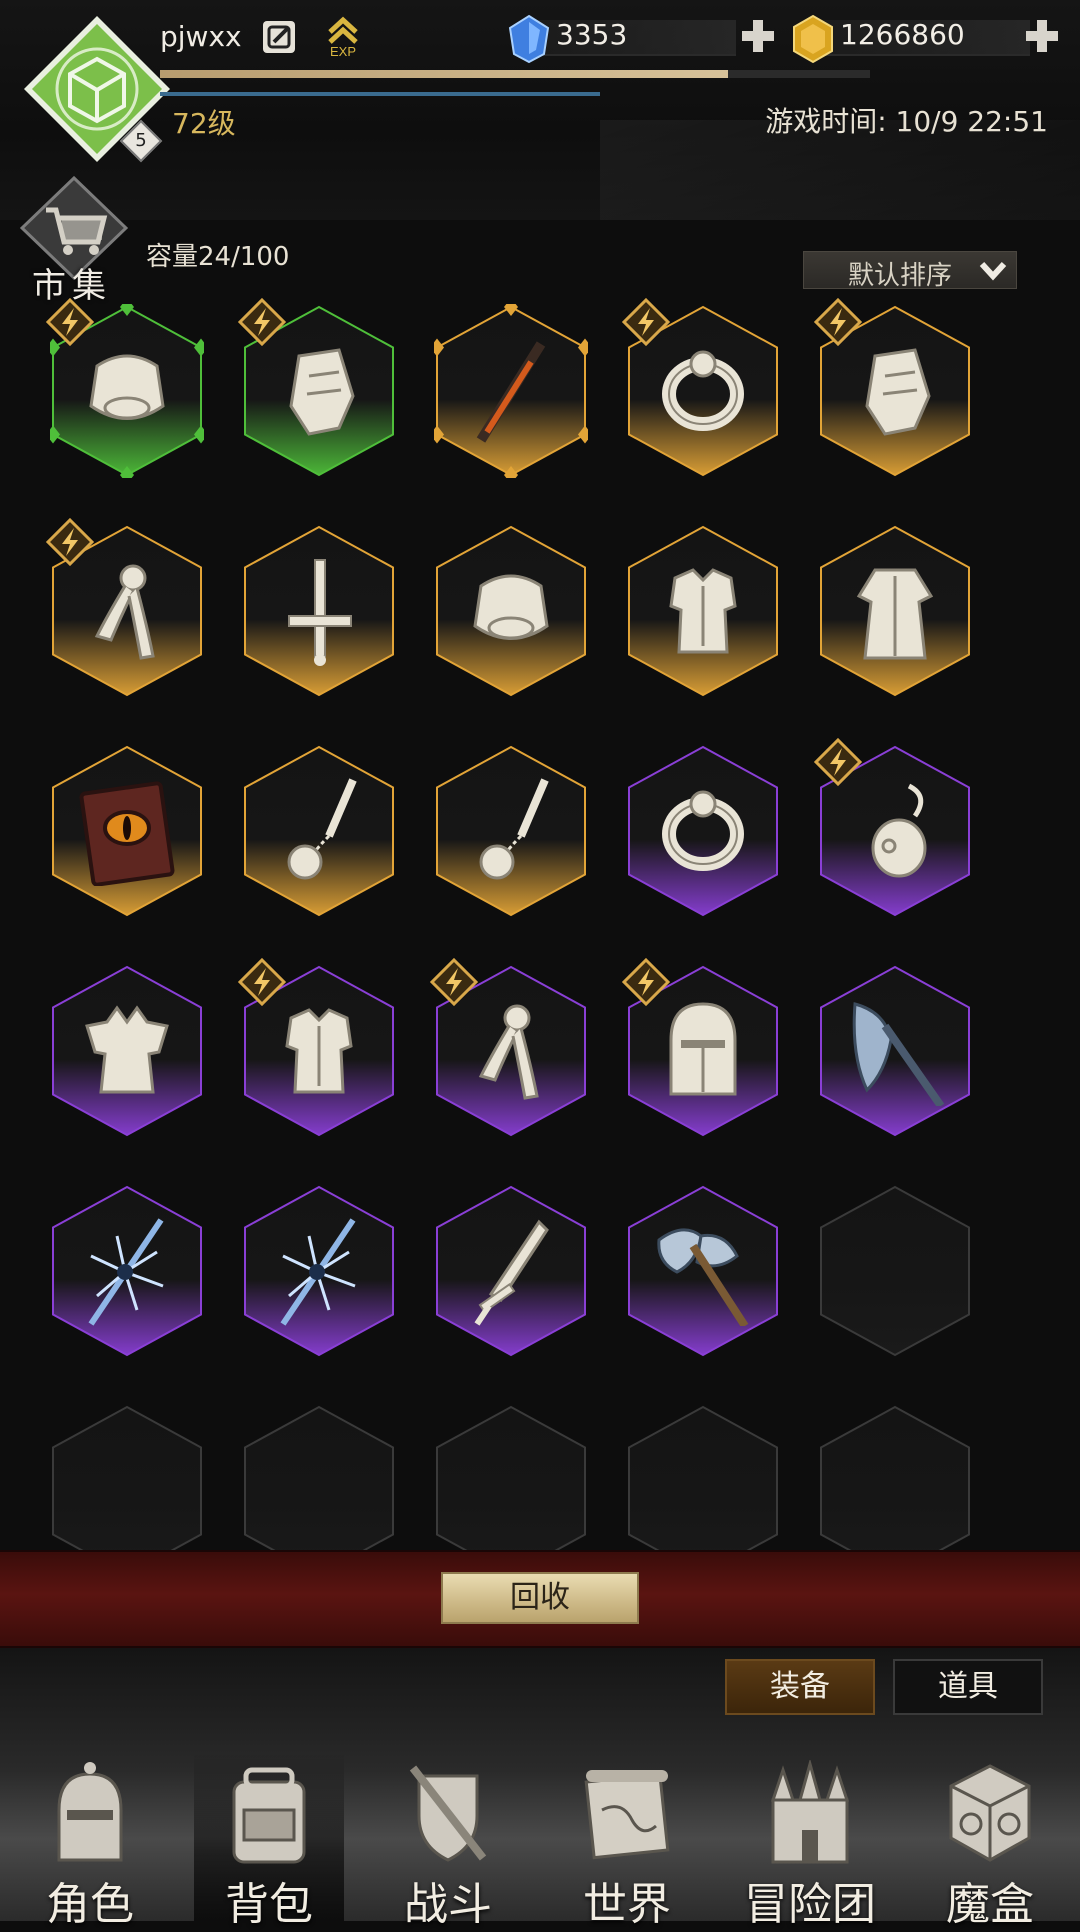  I want to click on nav-battle: 战斗, so click(448, 1841).